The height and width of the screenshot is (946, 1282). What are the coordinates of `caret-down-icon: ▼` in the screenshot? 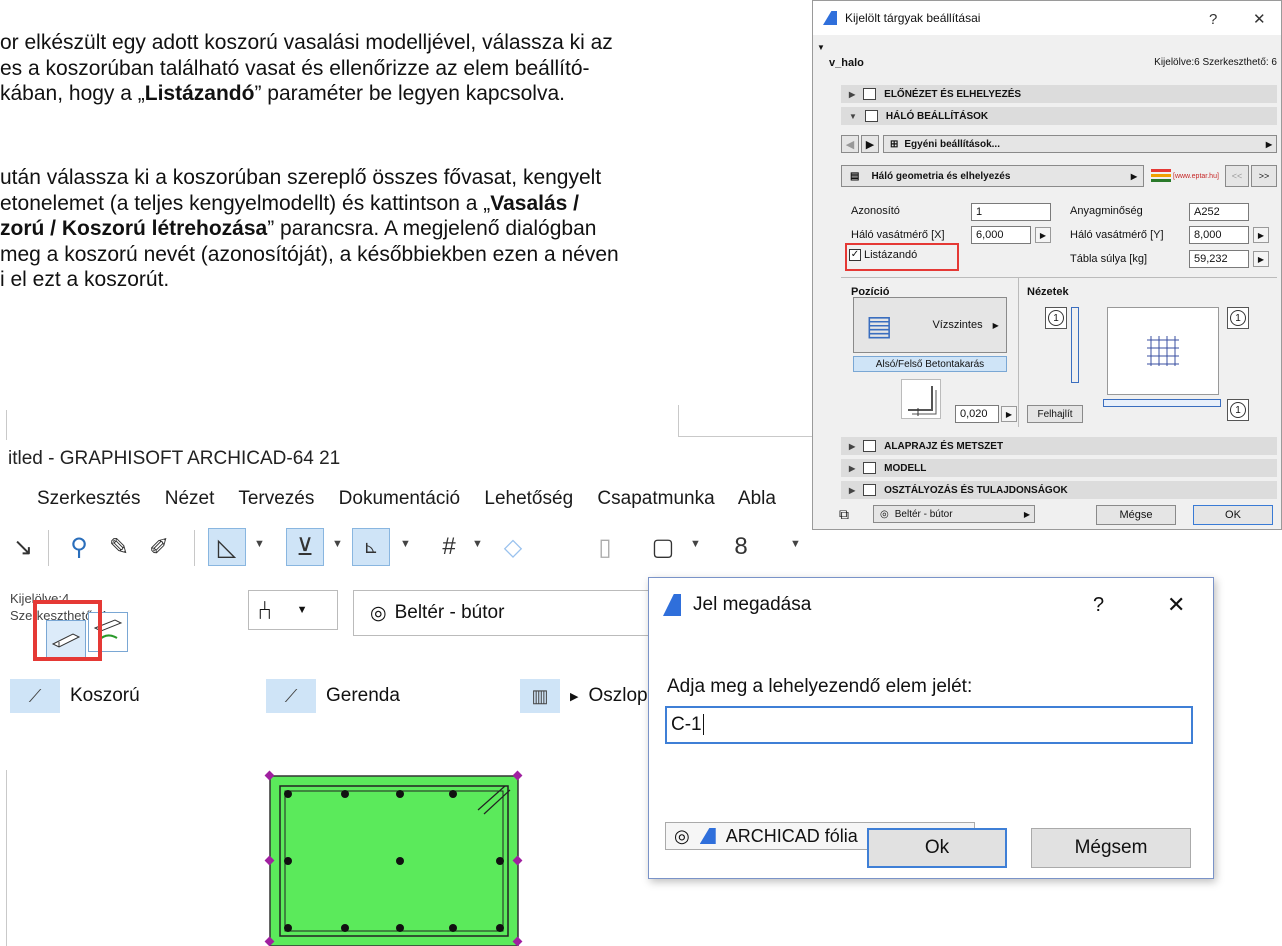 It's located at (821, 47).